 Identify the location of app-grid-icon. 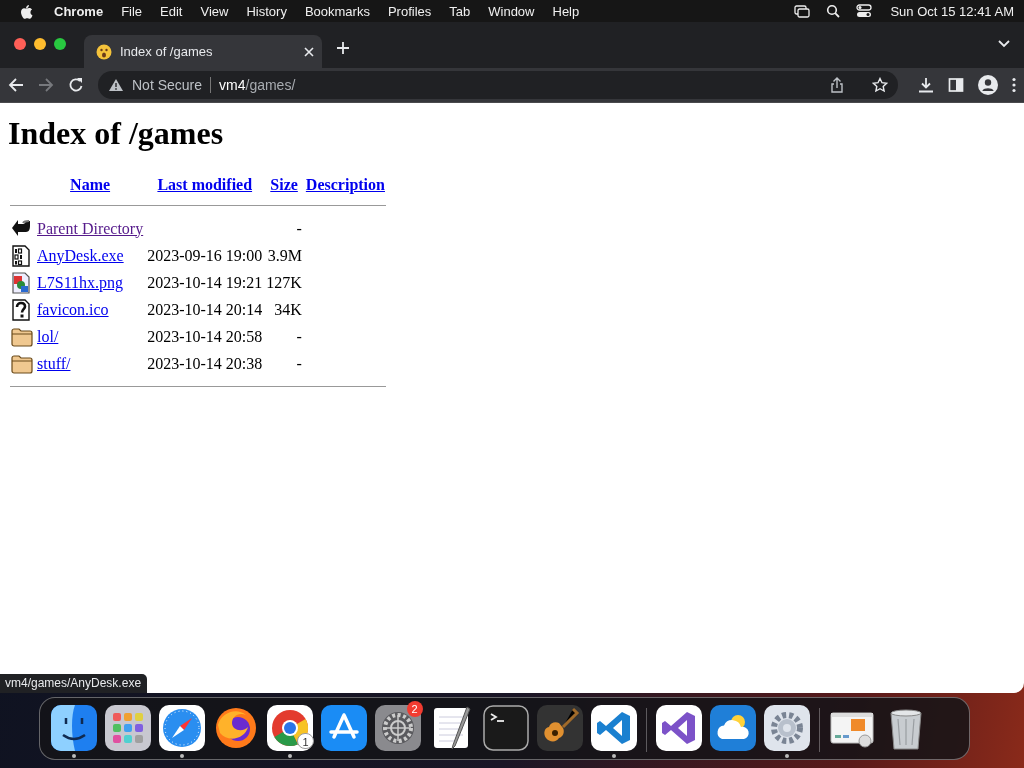
(127, 728).